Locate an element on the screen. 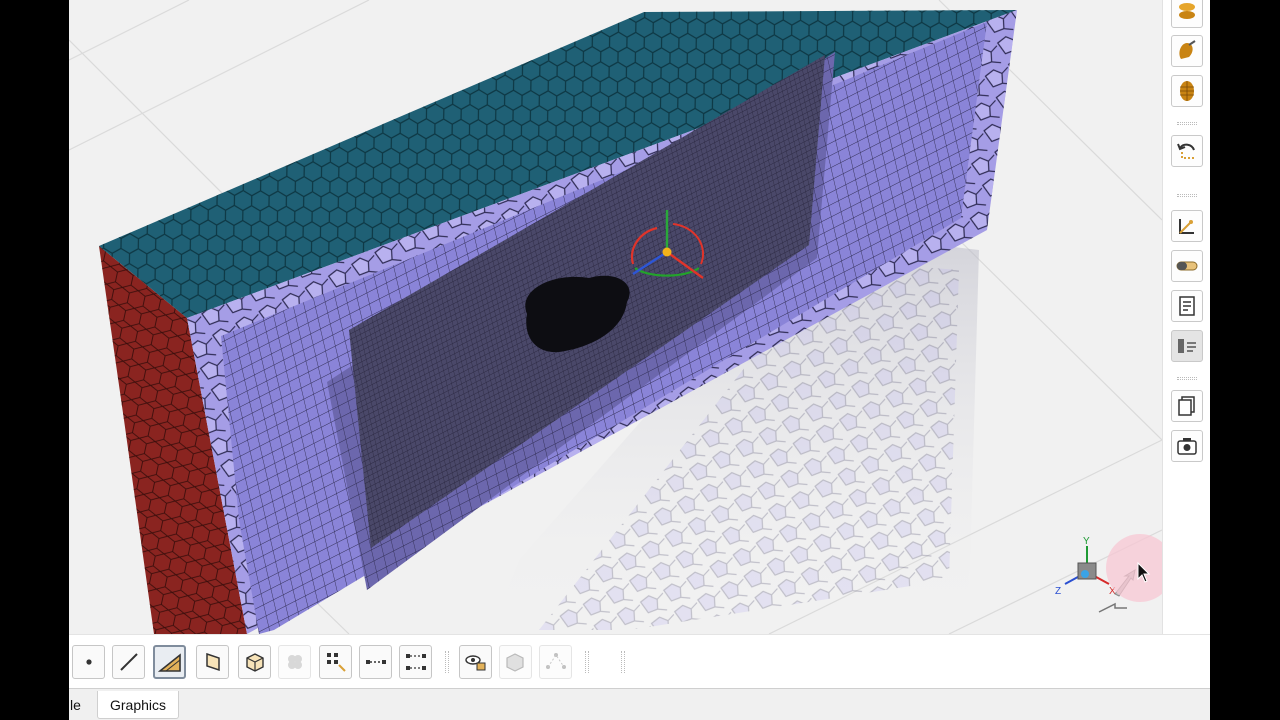  right-toolbar is located at coordinates (1186, 345).